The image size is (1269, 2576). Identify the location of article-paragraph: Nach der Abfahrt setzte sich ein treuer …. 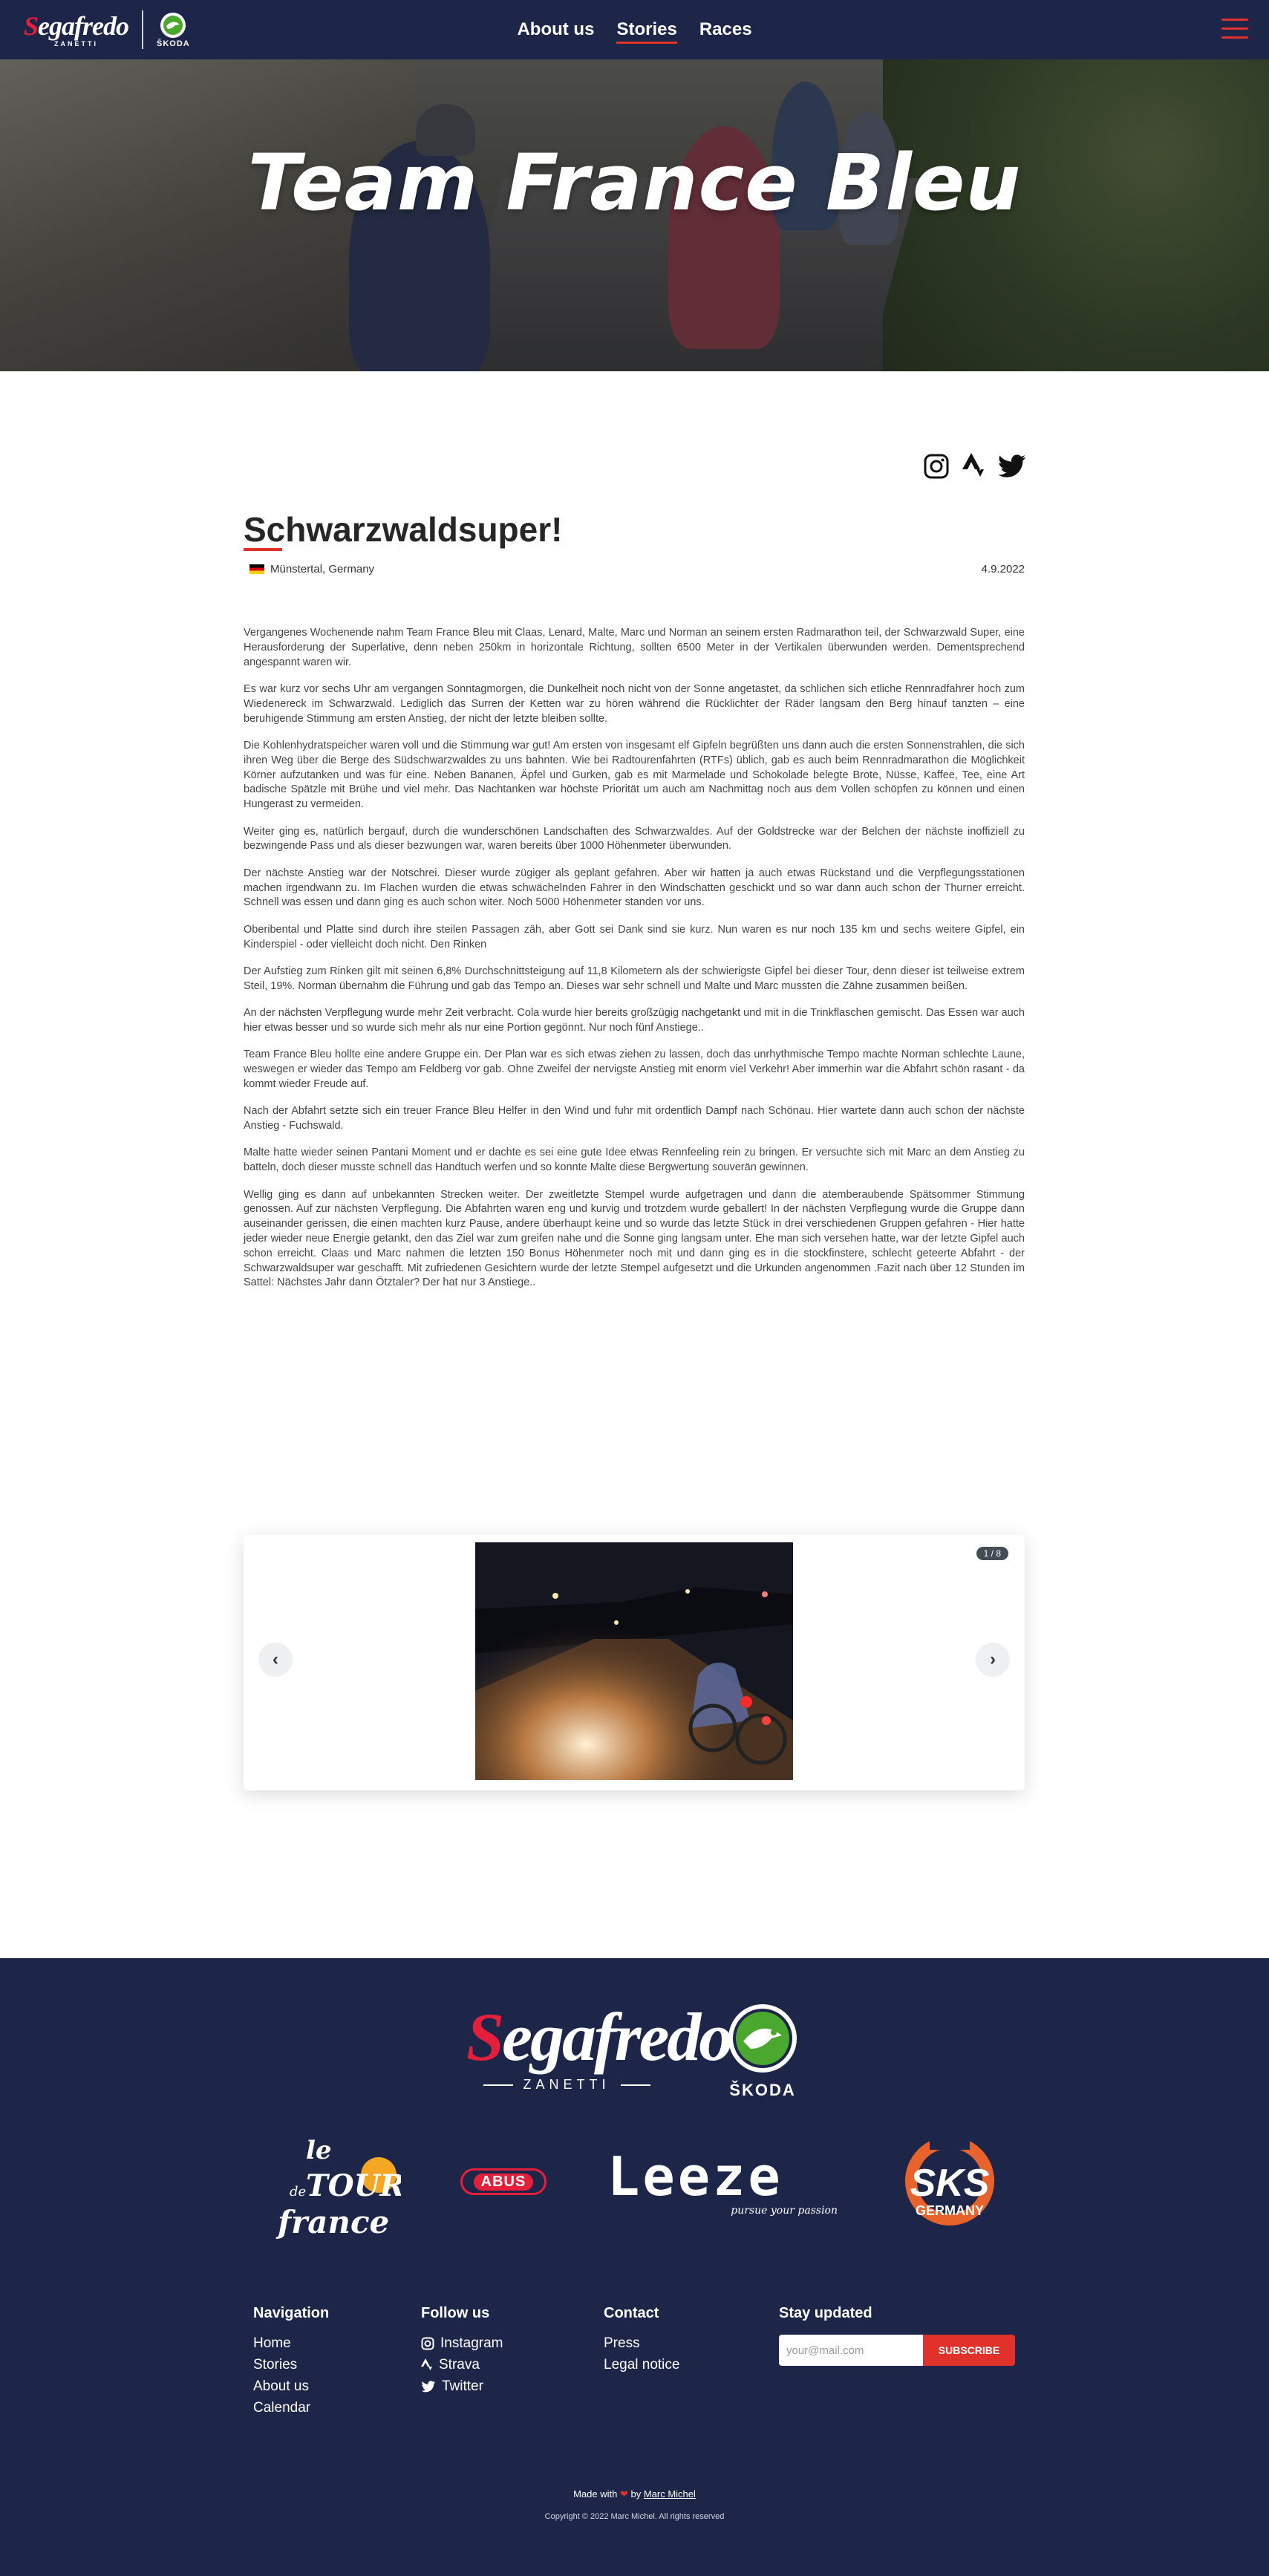
(634, 1118).